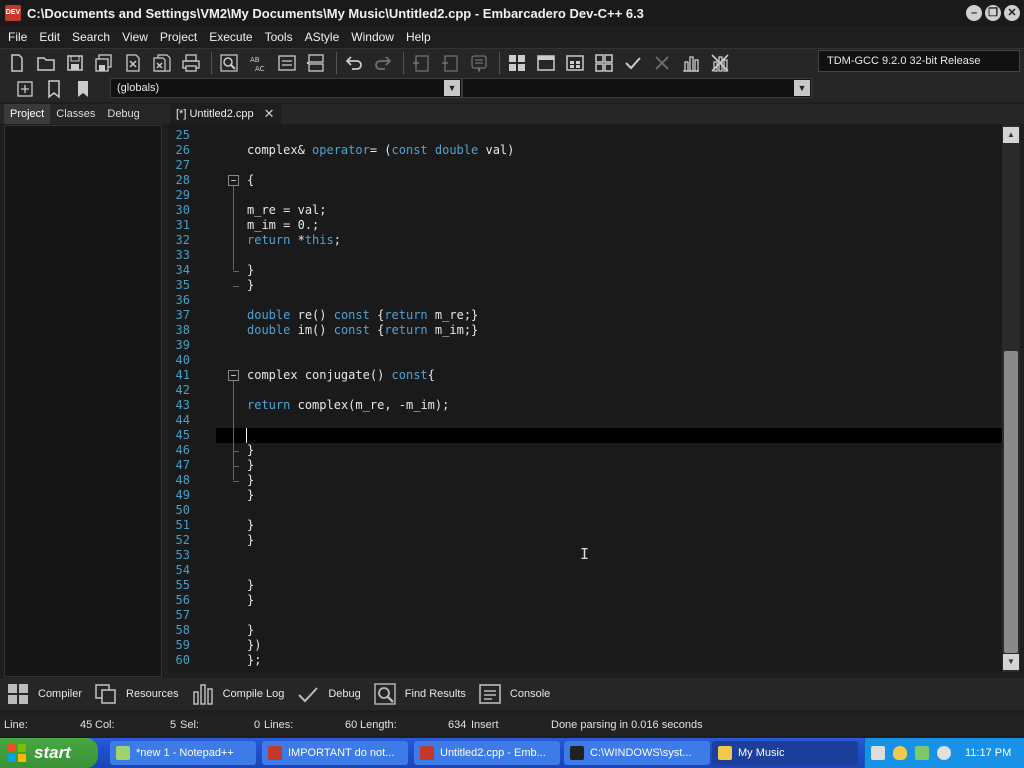 The width and height of the screenshot is (1024, 768). Describe the element at coordinates (974, 13) in the screenshot. I see `minimize-button: –` at that location.